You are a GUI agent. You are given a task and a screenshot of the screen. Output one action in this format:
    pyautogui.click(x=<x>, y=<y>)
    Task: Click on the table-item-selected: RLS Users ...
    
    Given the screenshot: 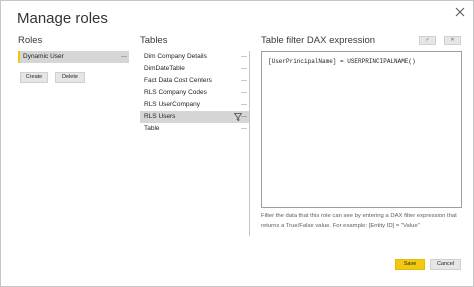 What is the action you would take?
    pyautogui.click(x=194, y=117)
    